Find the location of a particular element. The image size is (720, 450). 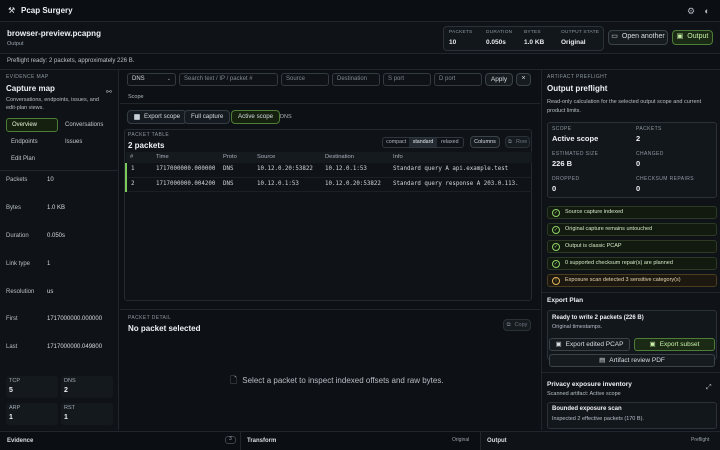

stage-state: Preflight is located at coordinates (700, 440).